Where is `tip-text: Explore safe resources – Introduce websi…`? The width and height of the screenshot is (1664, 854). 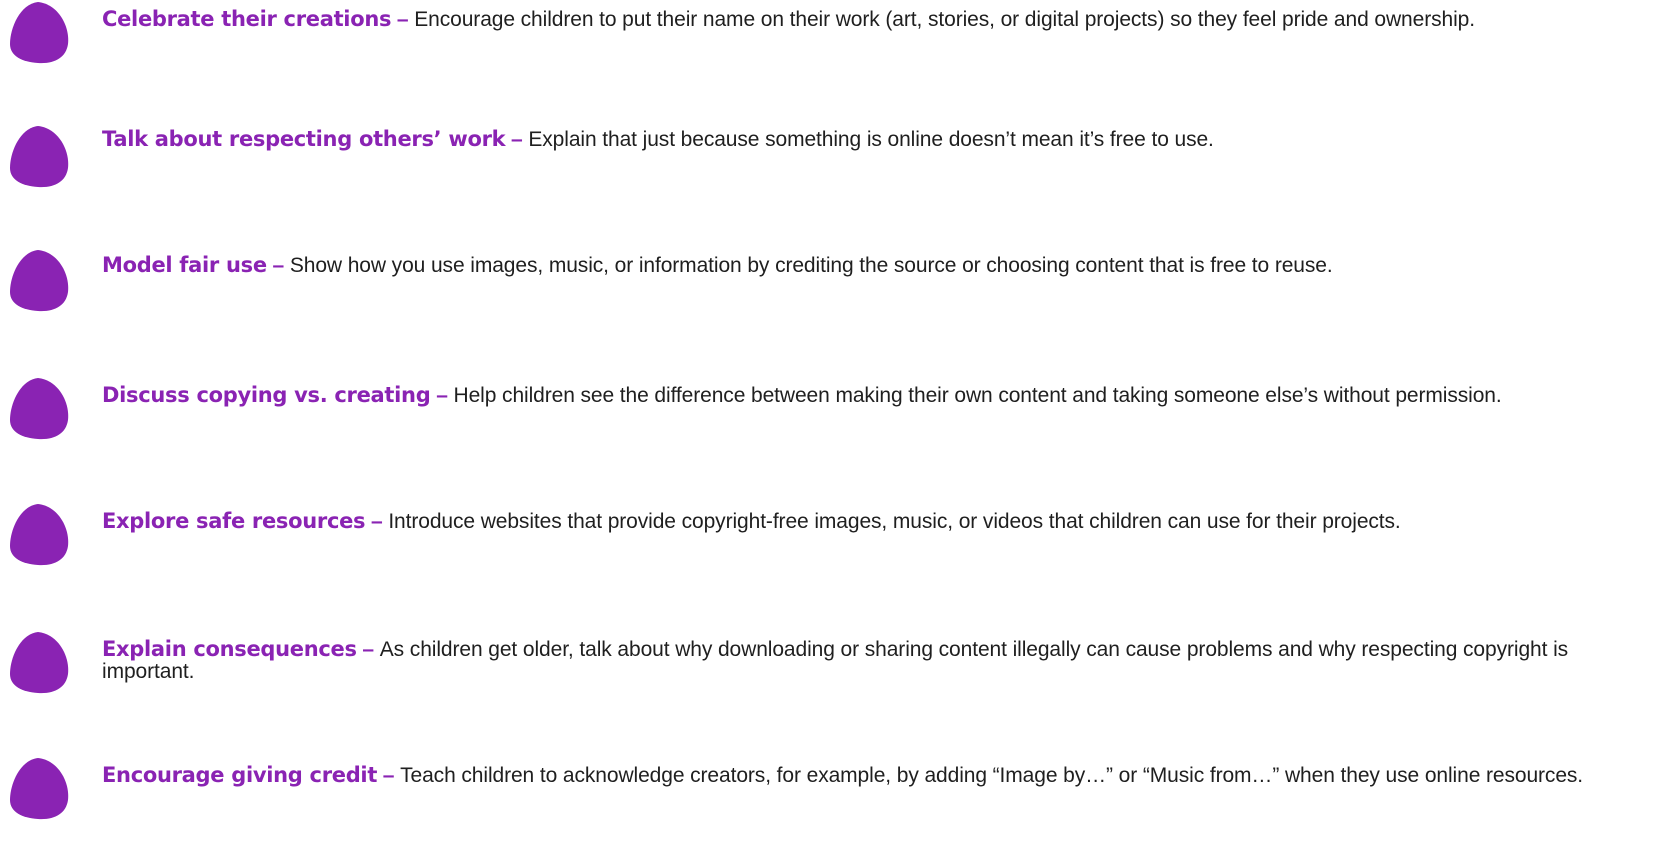 tip-text: Explore safe resources – Introduce websi… is located at coordinates (874, 521).